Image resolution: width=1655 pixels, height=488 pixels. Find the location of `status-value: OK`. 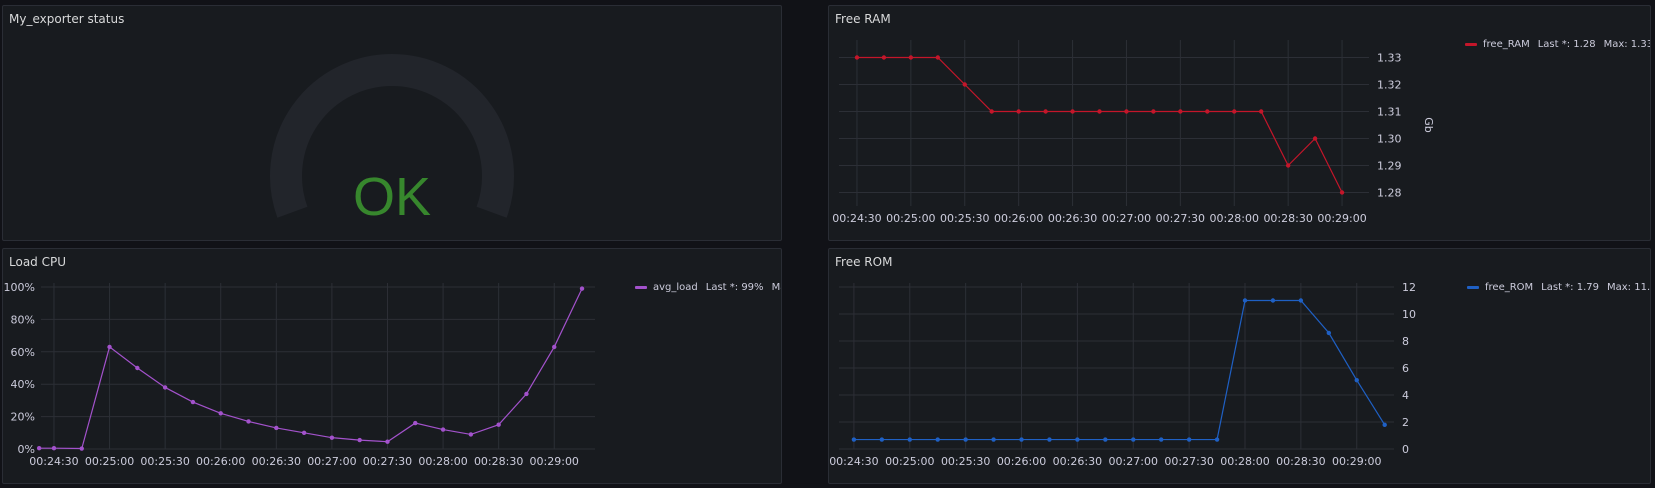

status-value: OK is located at coordinates (392, 197).